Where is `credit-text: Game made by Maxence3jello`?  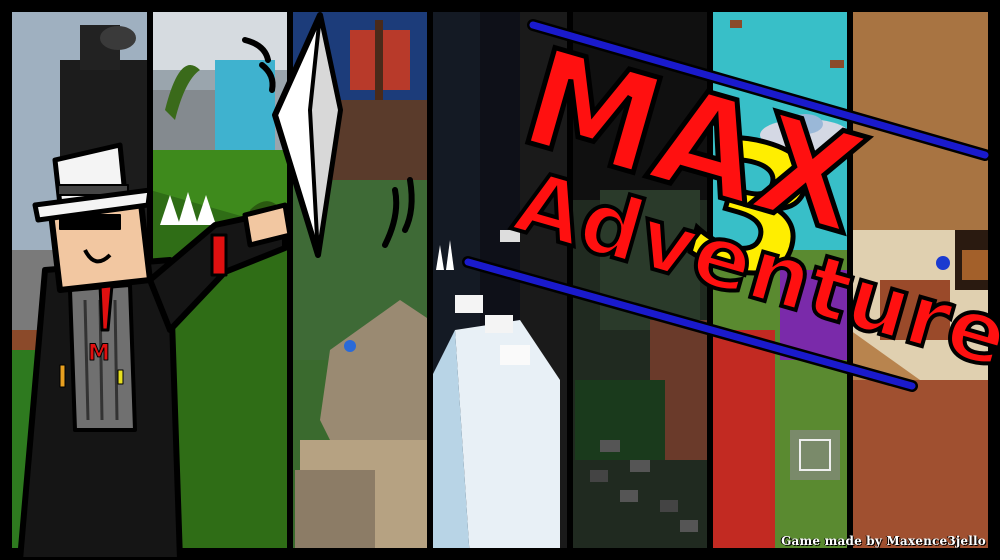
credit-text: Game made by Maxence3jello is located at coordinates (883, 541).